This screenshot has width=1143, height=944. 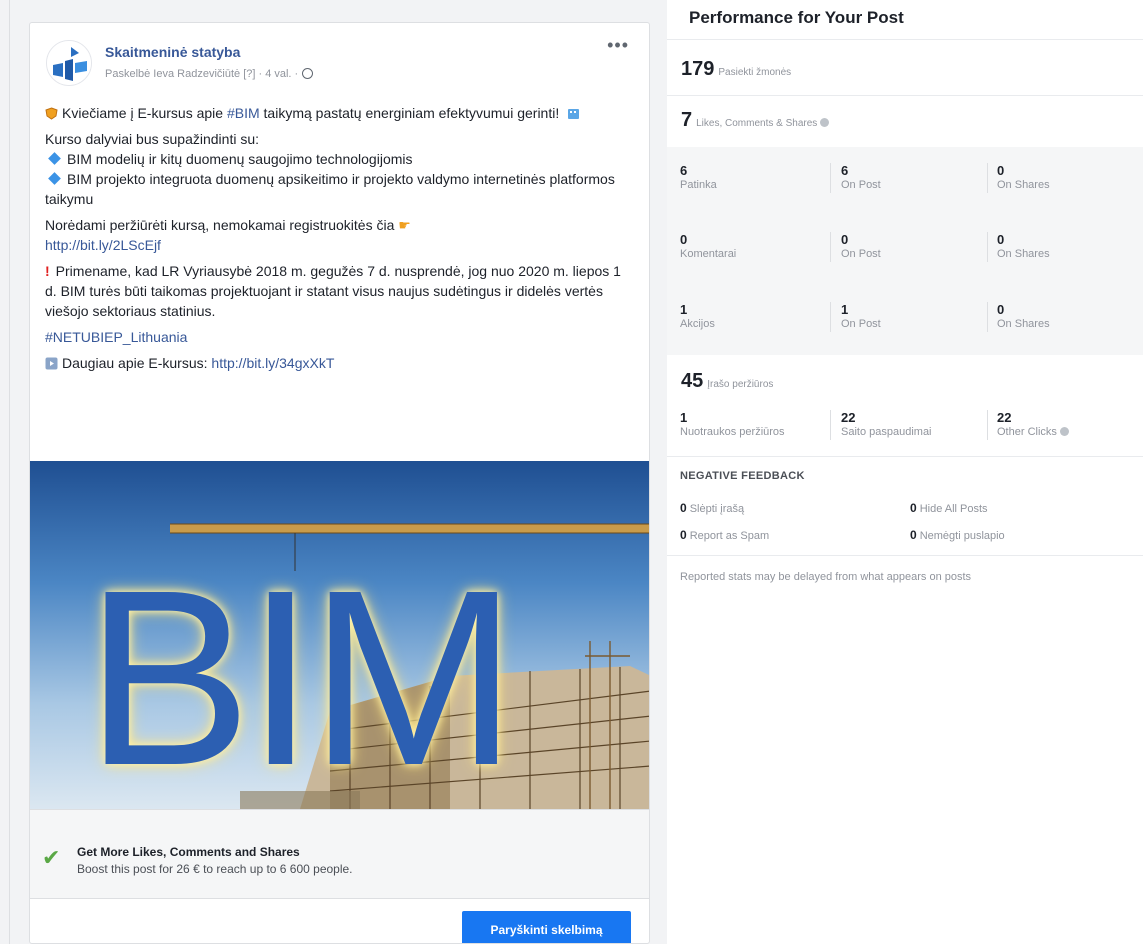 I want to click on engagement-stat: 7 Likes, Comments & Shares, so click(x=755, y=120).